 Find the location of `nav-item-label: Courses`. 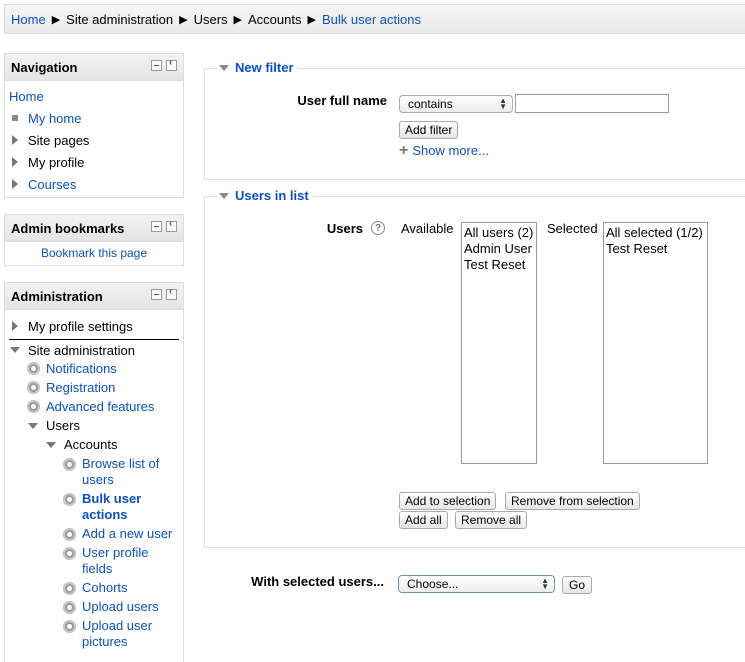

nav-item-label: Courses is located at coordinates (52, 184).